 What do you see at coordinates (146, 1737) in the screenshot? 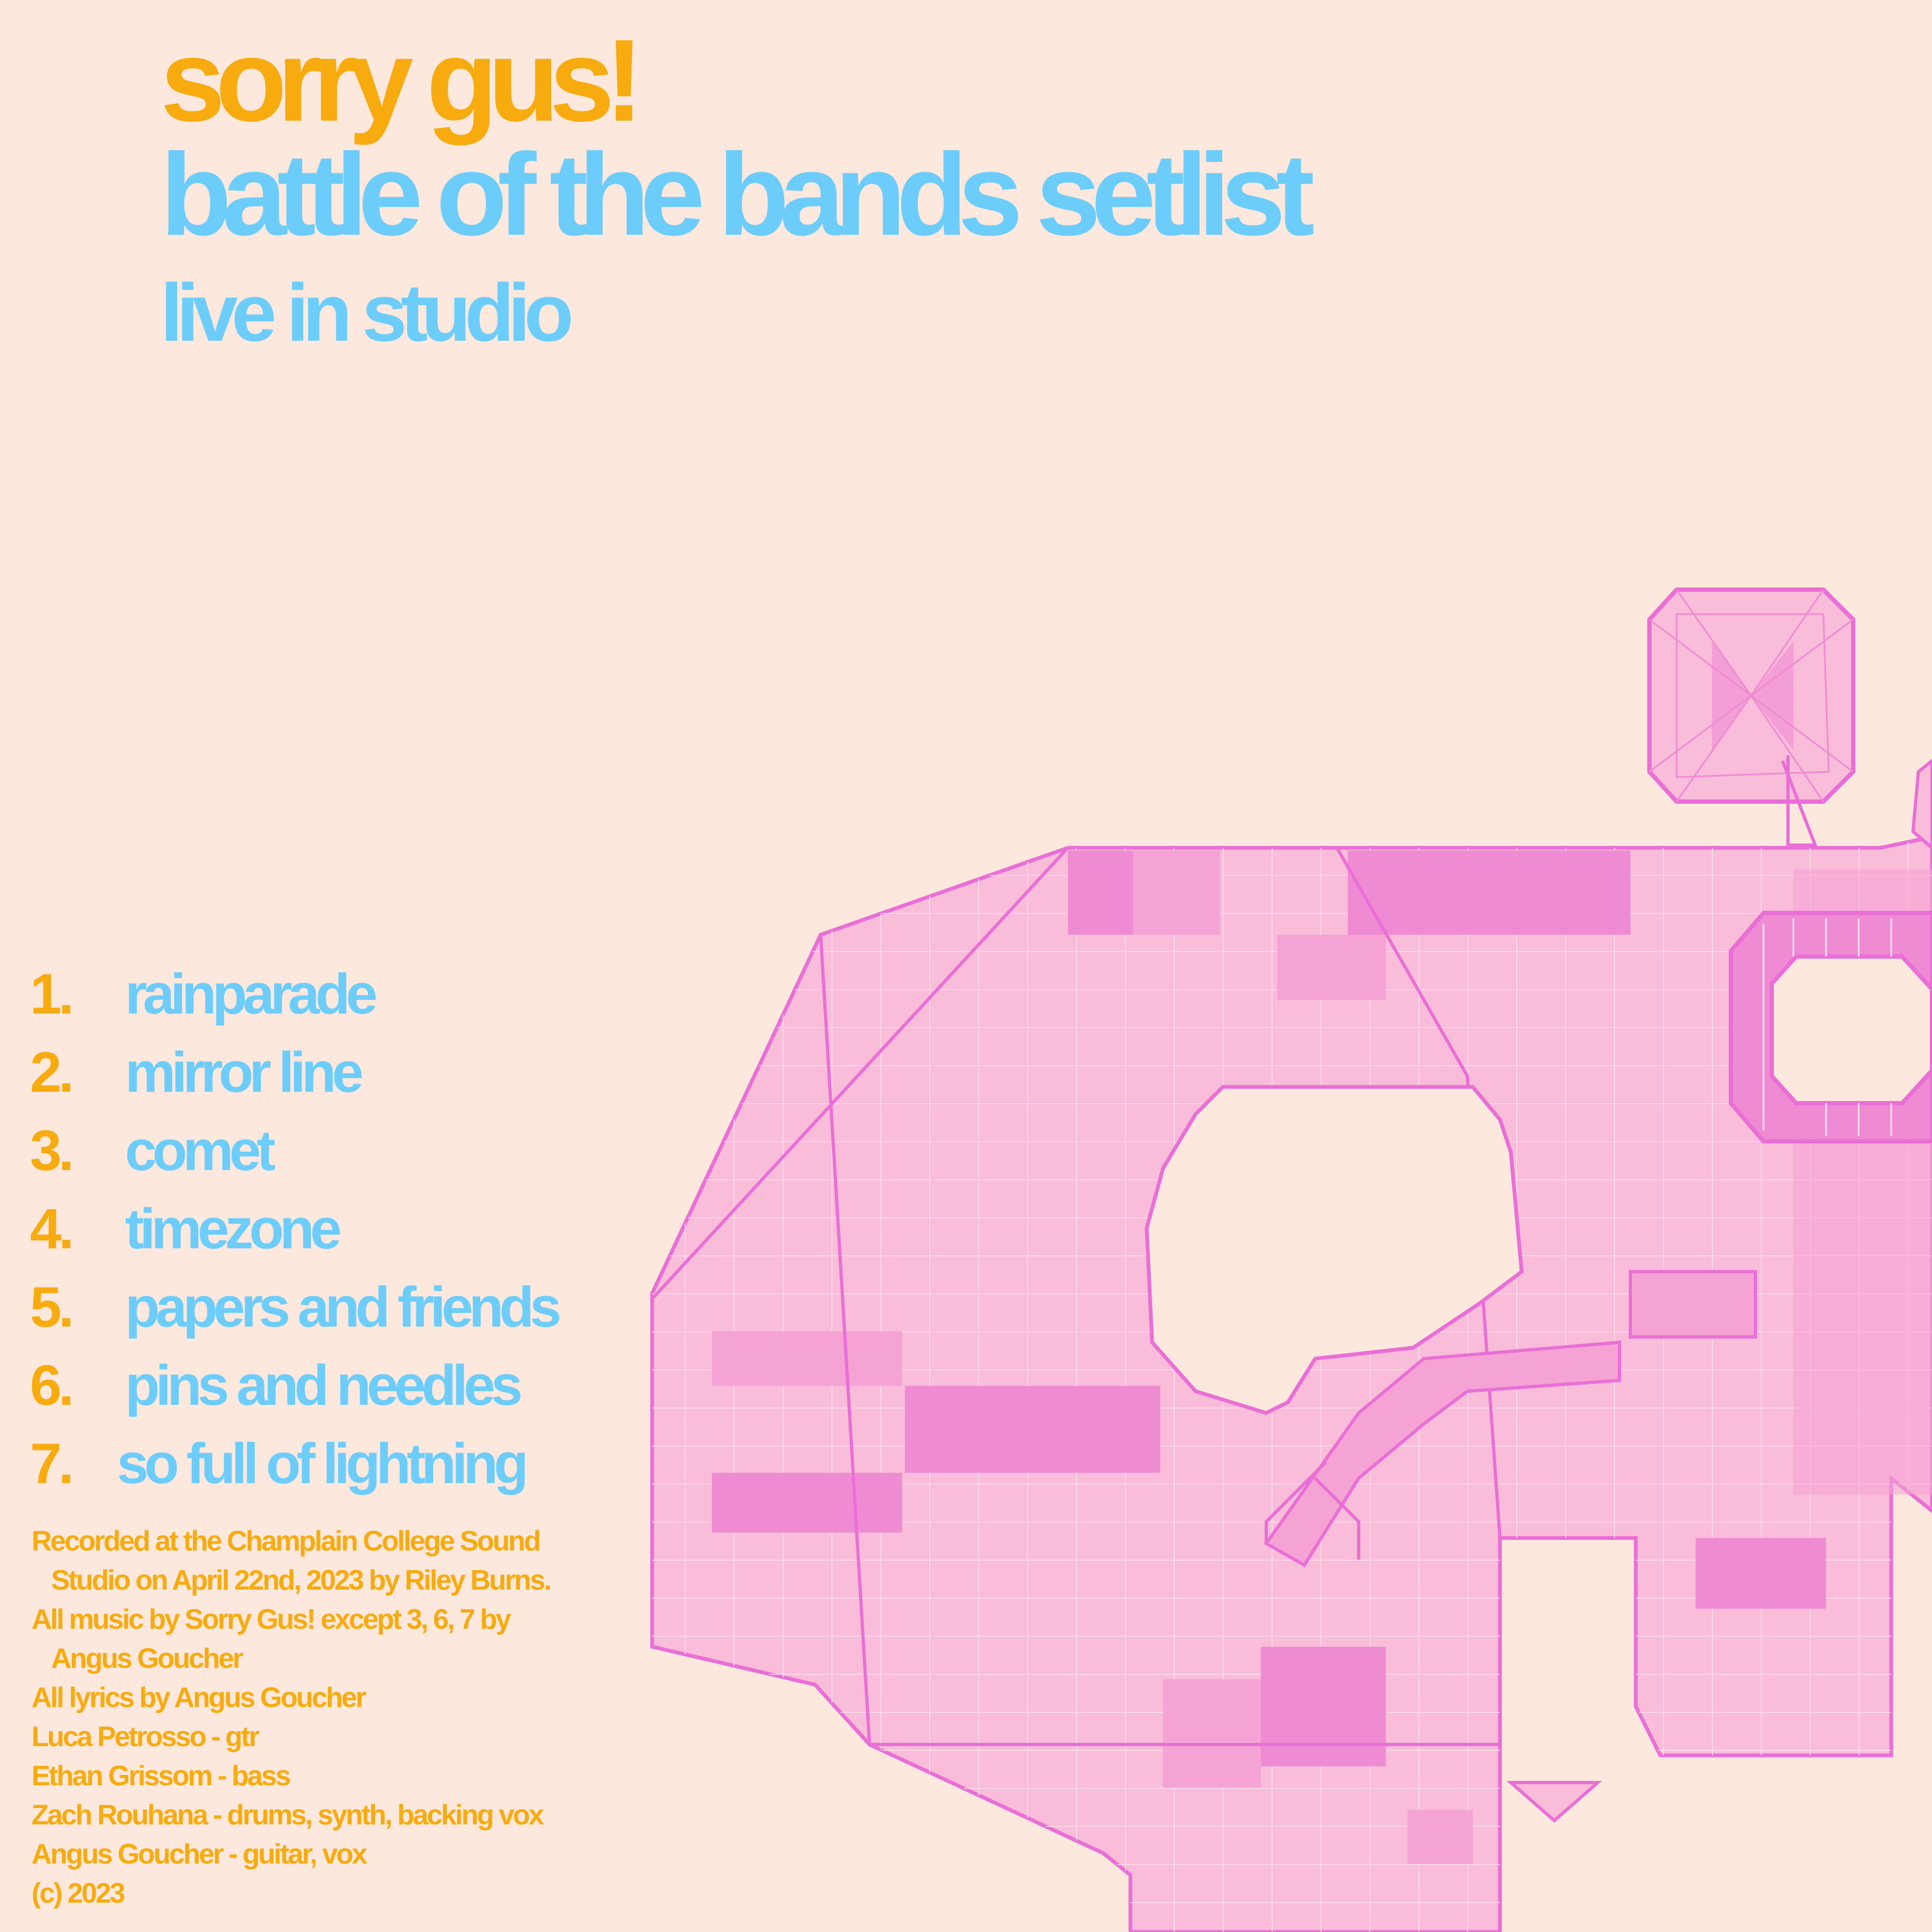
I see `credit-line: Luca Petrosso - gtr` at bounding box center [146, 1737].